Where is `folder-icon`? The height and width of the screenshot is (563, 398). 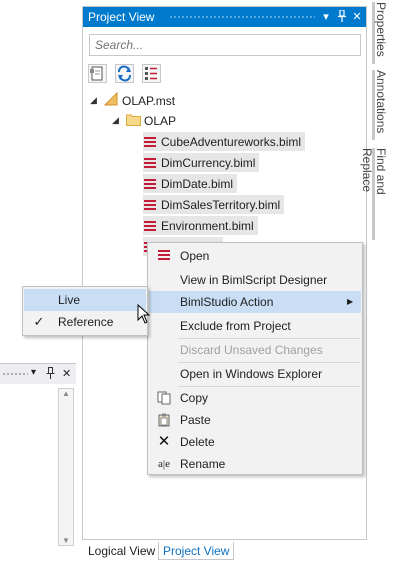
folder-icon is located at coordinates (135, 121).